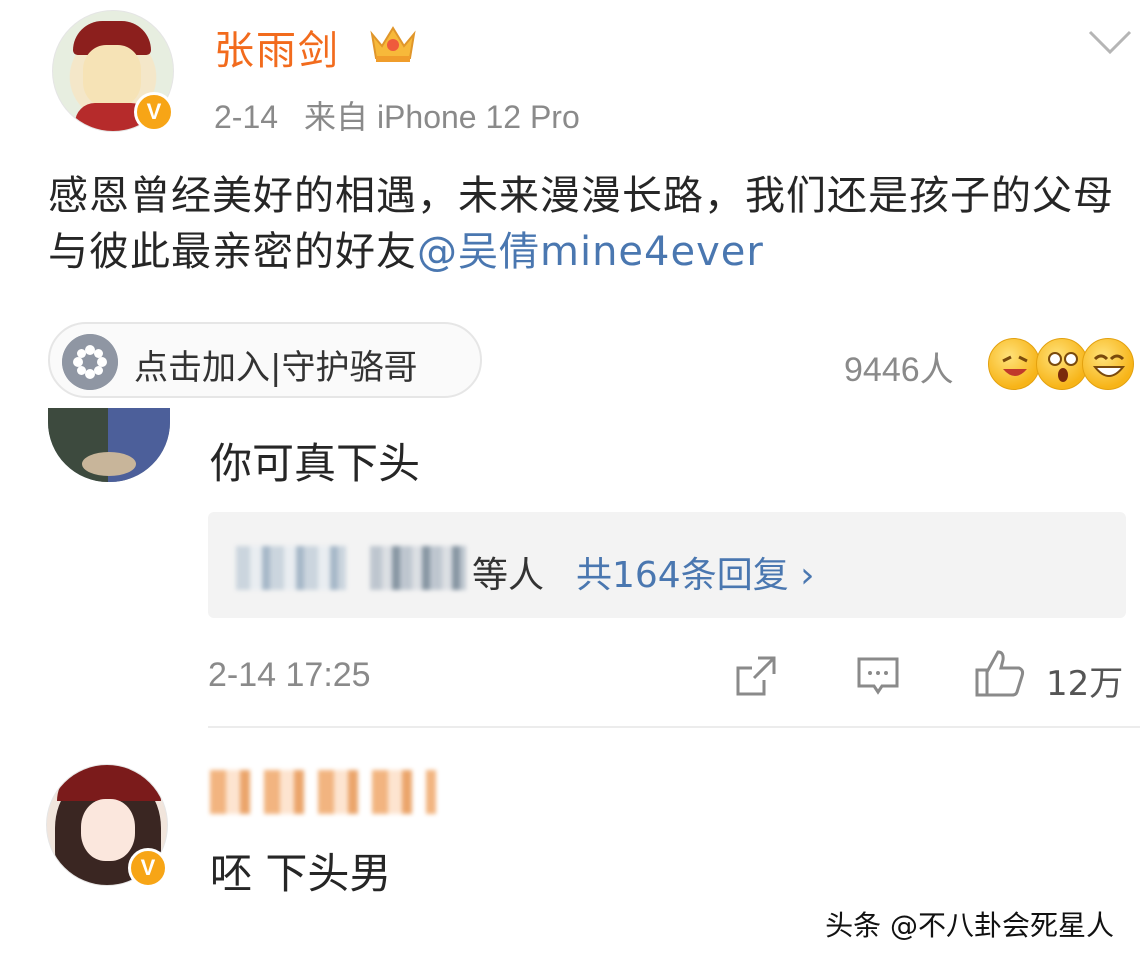 This screenshot has width=1140, height=966. I want to click on grinning-face-icon, so click(1108, 364).